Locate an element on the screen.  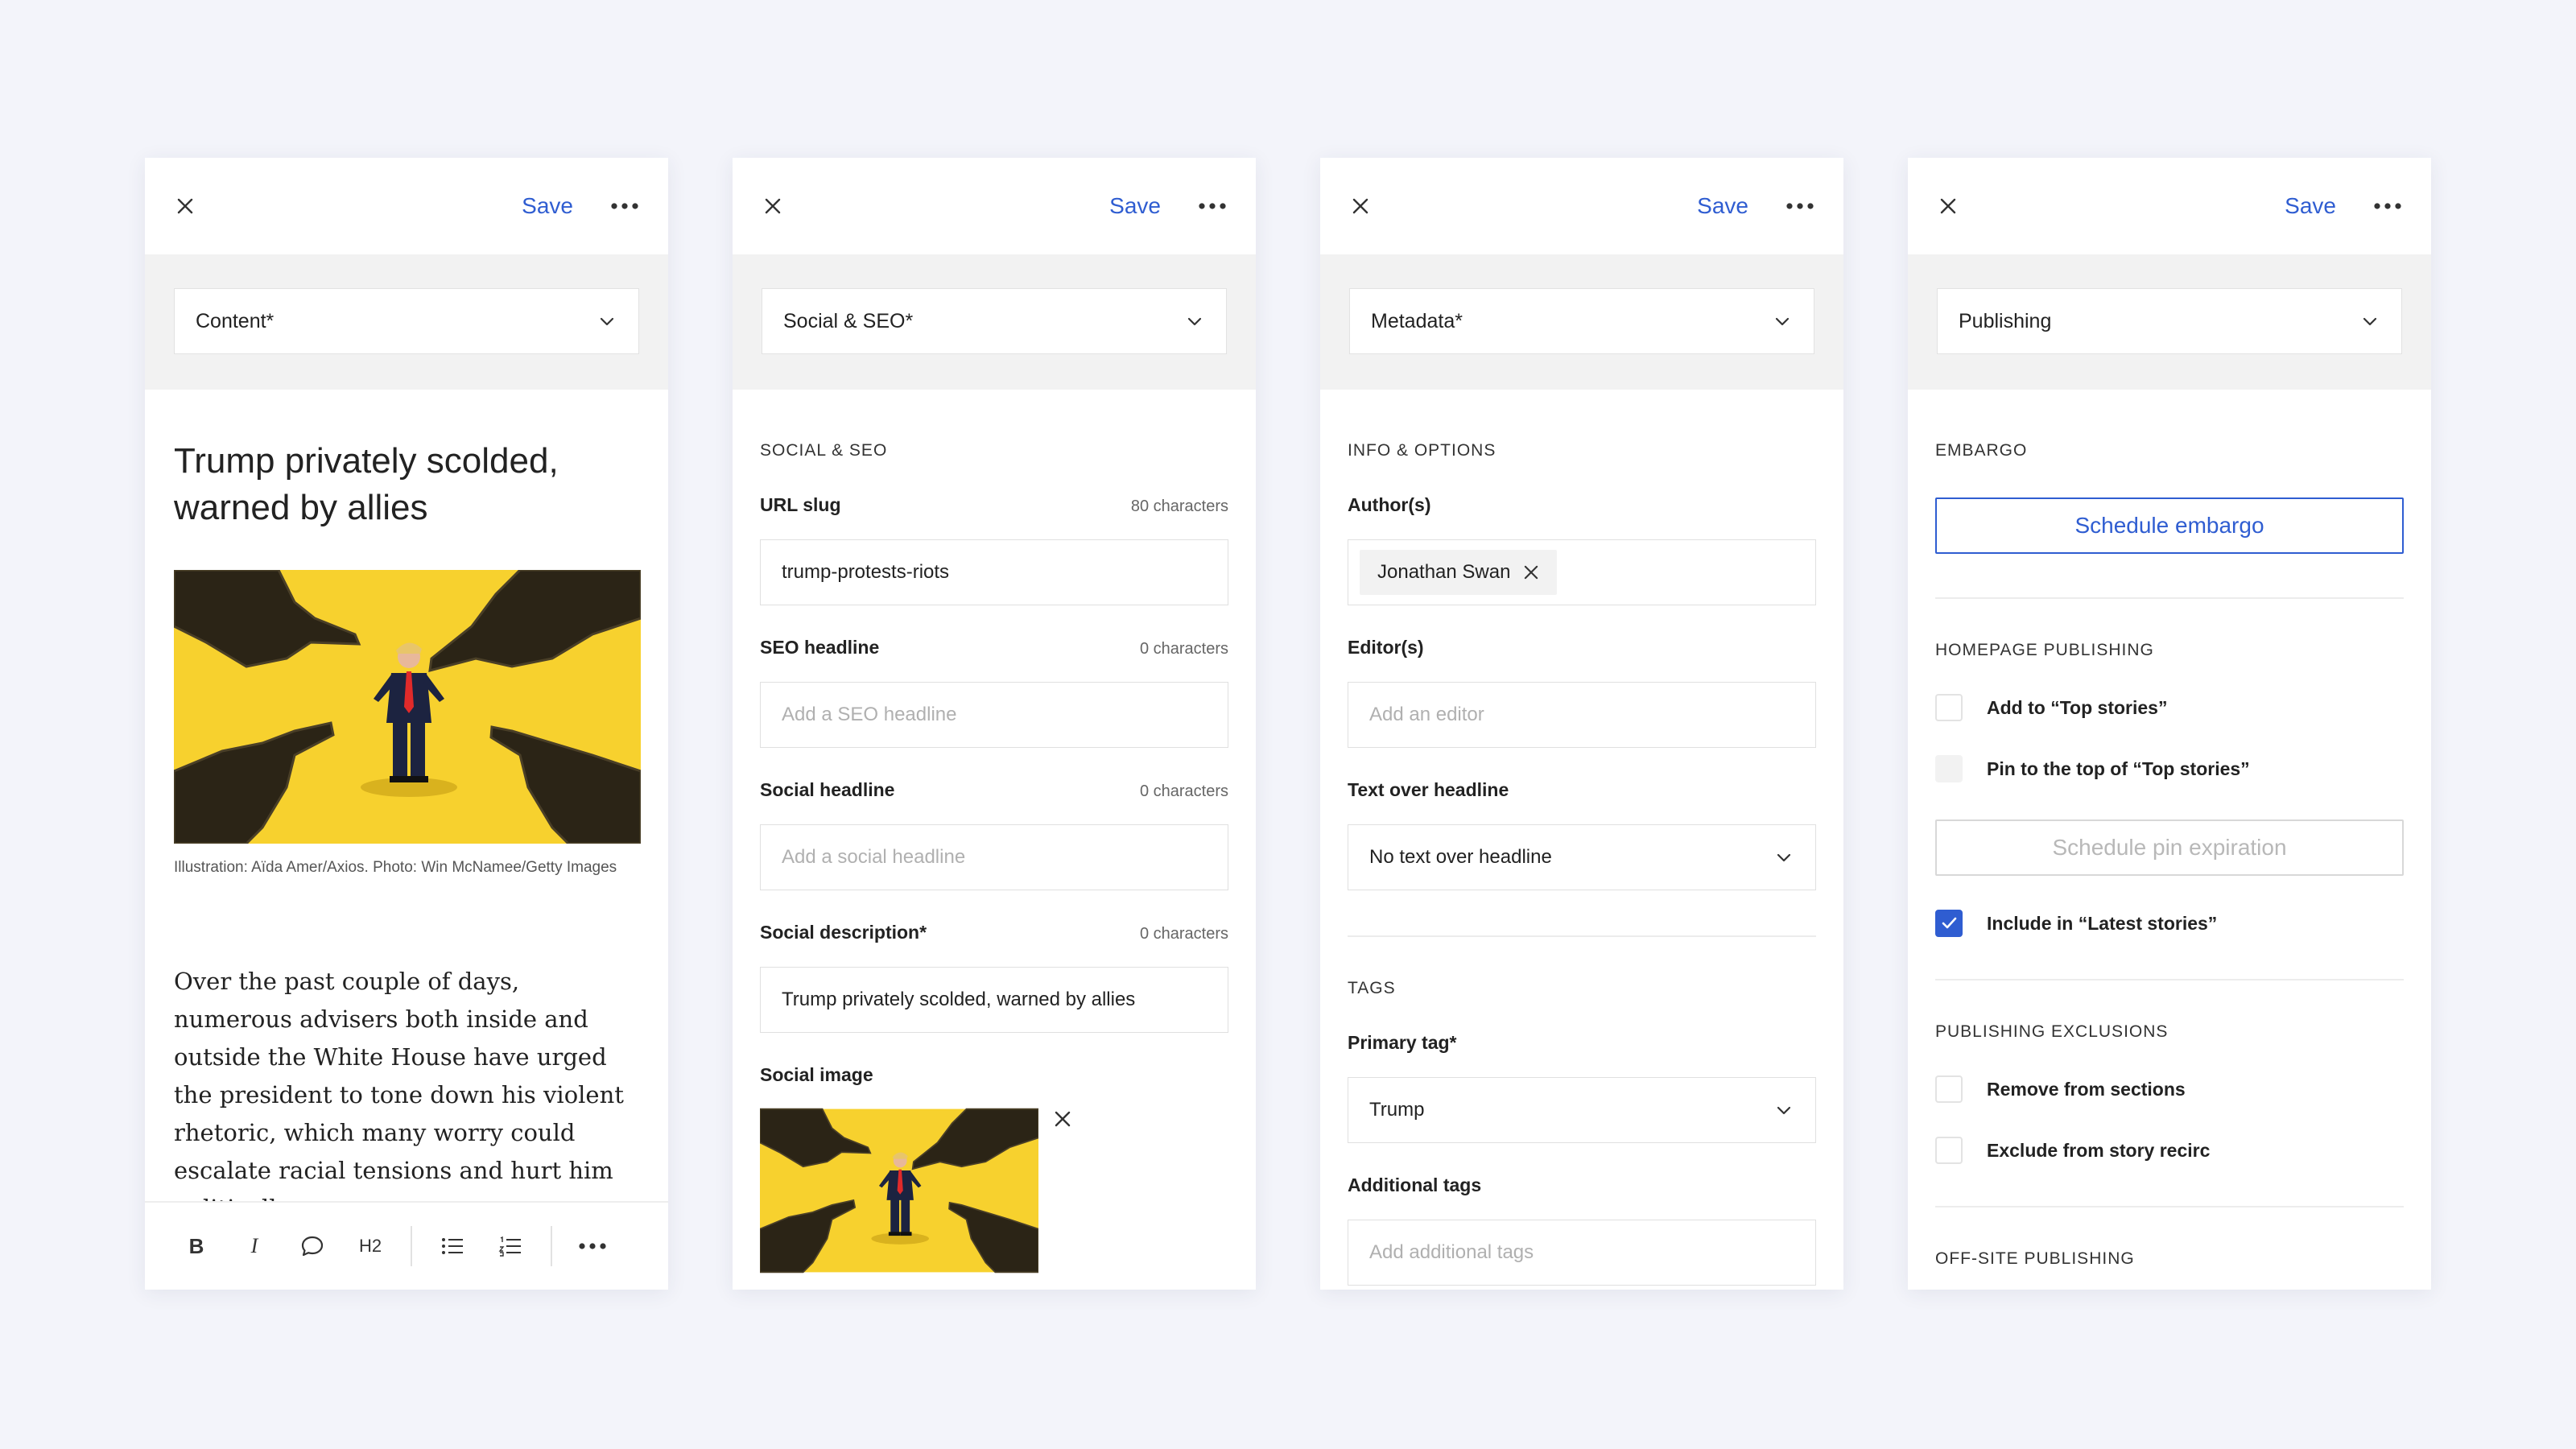
pin-top-stories-checkbox is located at coordinates (1949, 768).